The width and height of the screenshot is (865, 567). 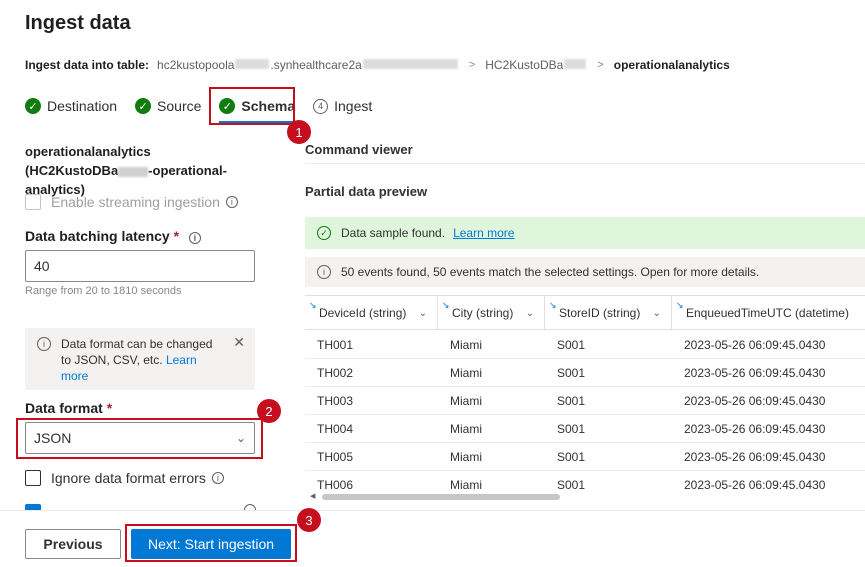 I want to click on close-icon: ✕, so click(x=239, y=342).